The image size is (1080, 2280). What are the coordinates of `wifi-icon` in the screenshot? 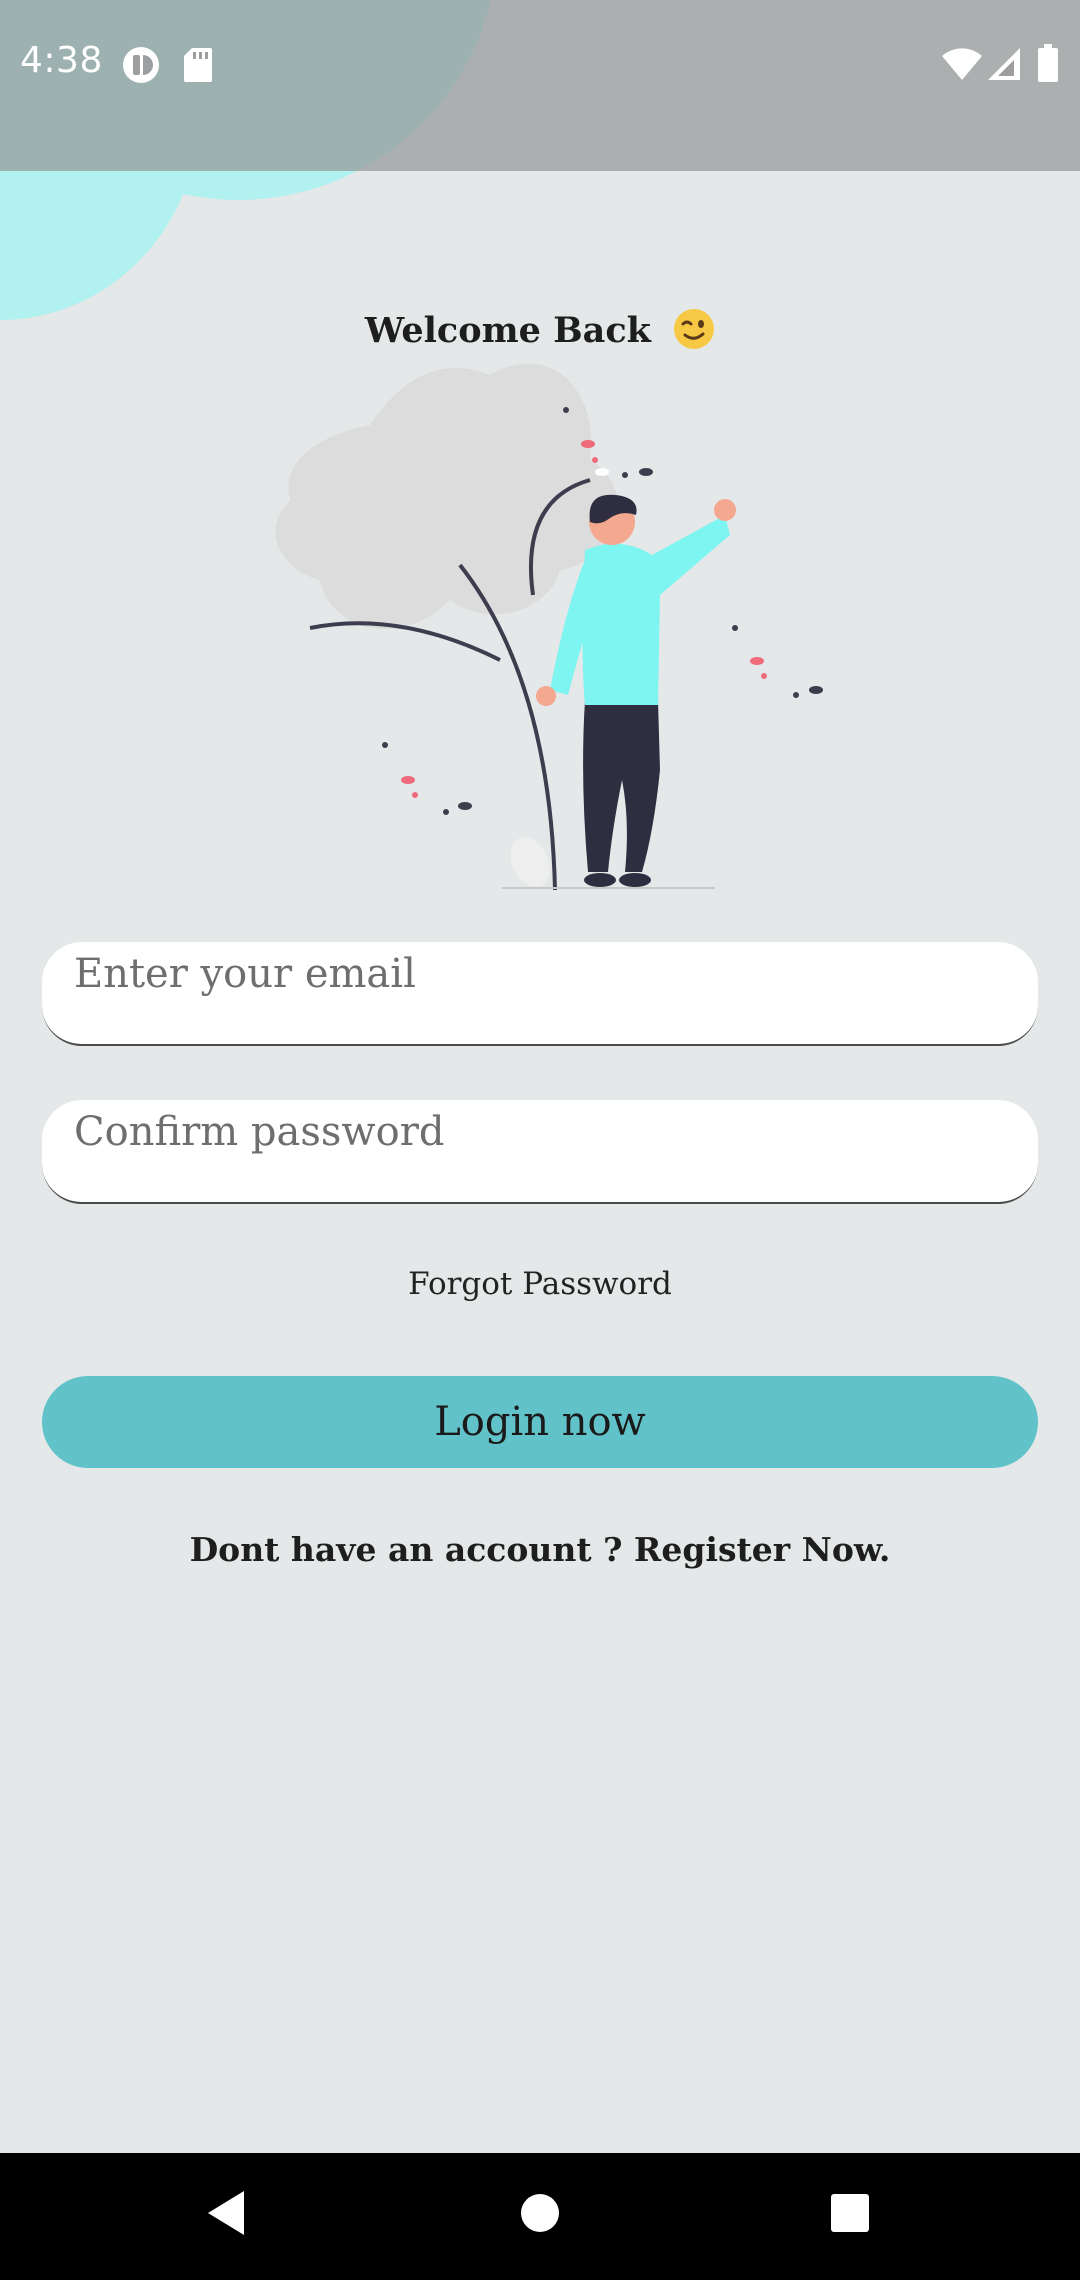 It's located at (962, 64).